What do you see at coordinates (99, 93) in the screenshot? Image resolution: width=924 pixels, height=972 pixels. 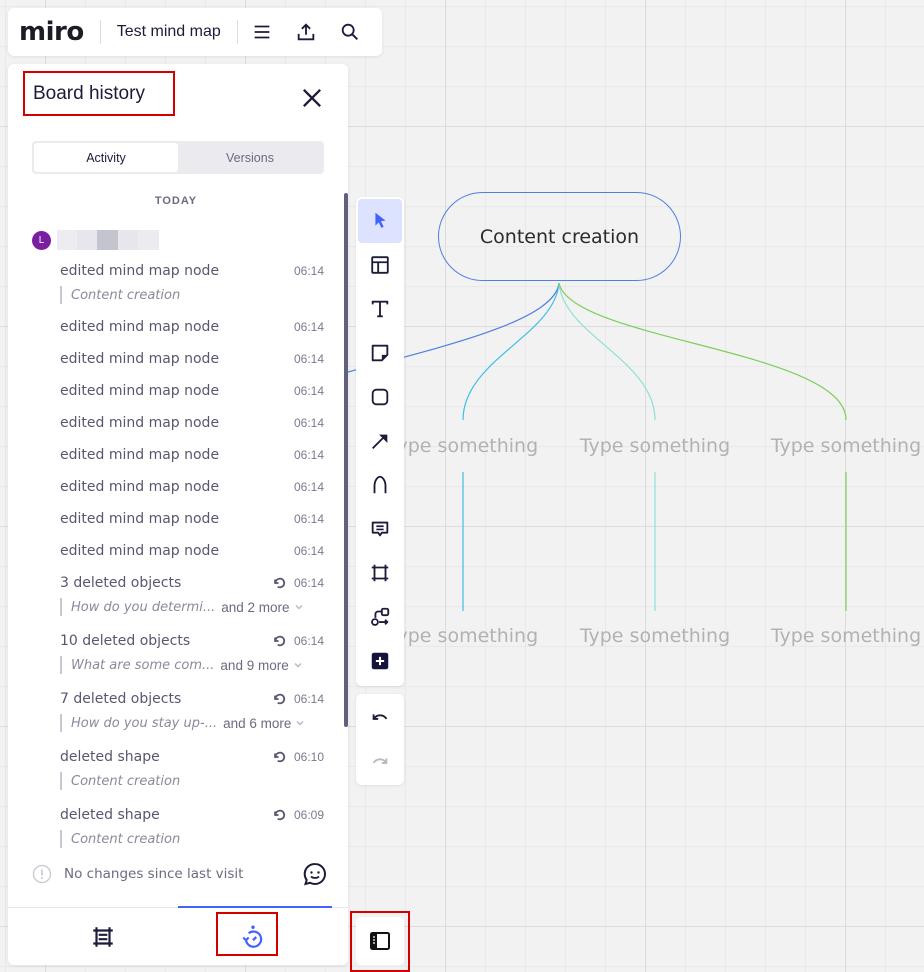 I see `panel-title-highlight: Board history` at bounding box center [99, 93].